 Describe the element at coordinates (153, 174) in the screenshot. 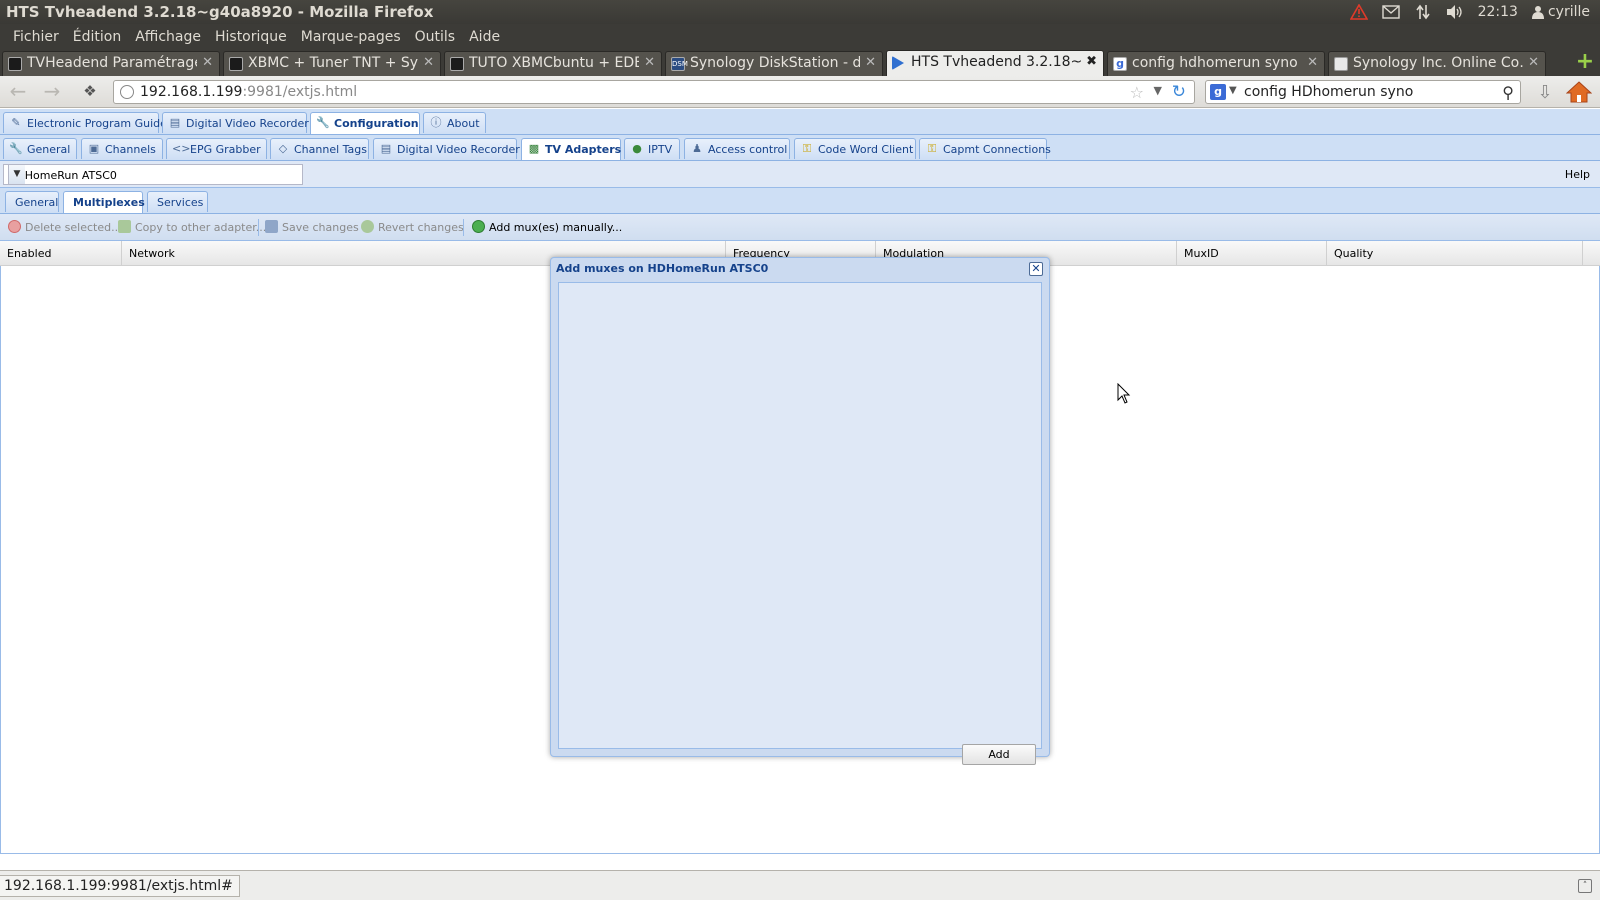

I see `adapter-select: HDHomeRun ATSC0 ▼` at that location.